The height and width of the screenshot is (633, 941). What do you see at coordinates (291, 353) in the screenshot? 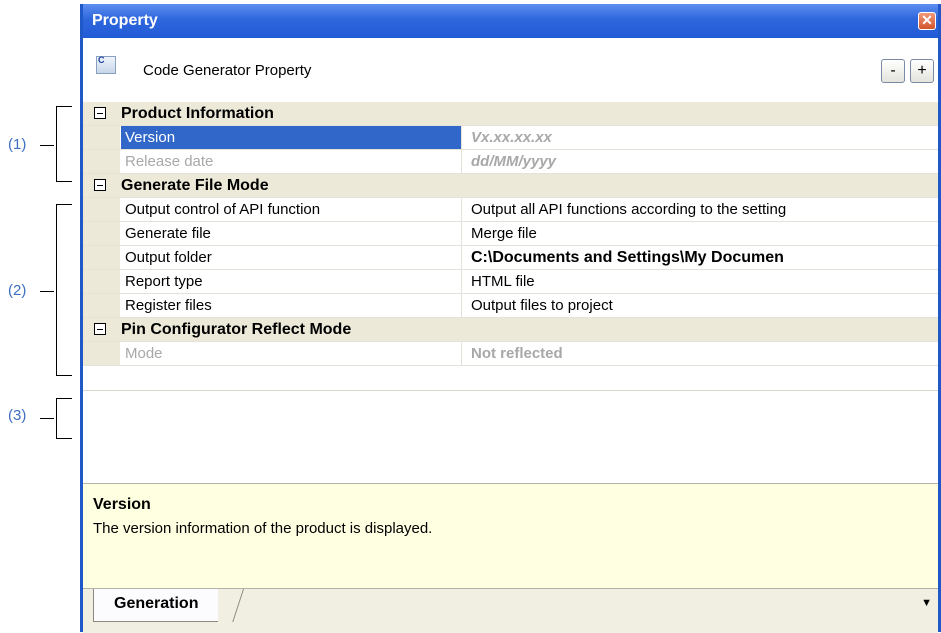
I see `property-name: Mode` at bounding box center [291, 353].